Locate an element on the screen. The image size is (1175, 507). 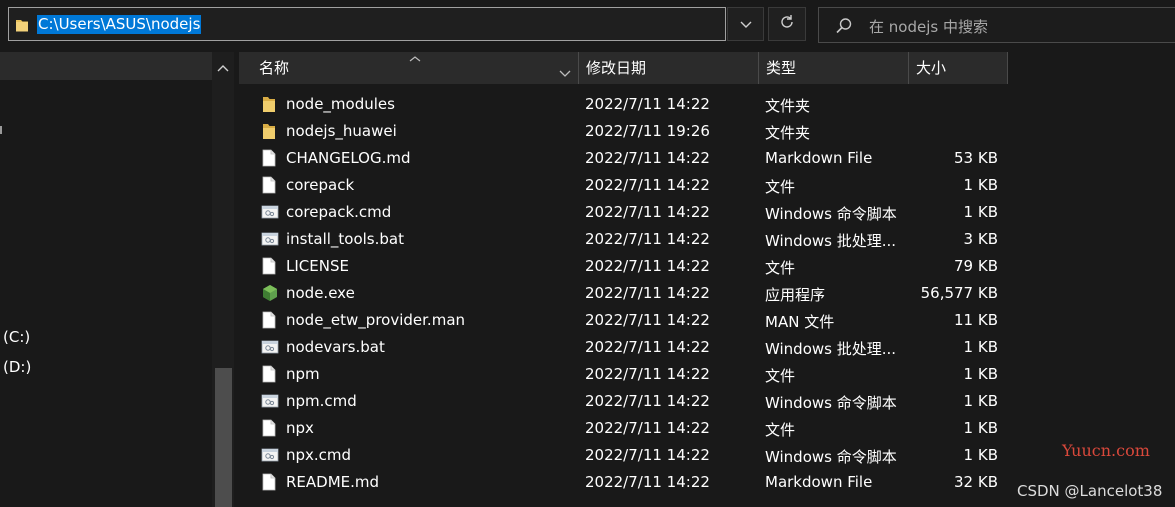
file-size: 53 KB is located at coordinates (976, 158).